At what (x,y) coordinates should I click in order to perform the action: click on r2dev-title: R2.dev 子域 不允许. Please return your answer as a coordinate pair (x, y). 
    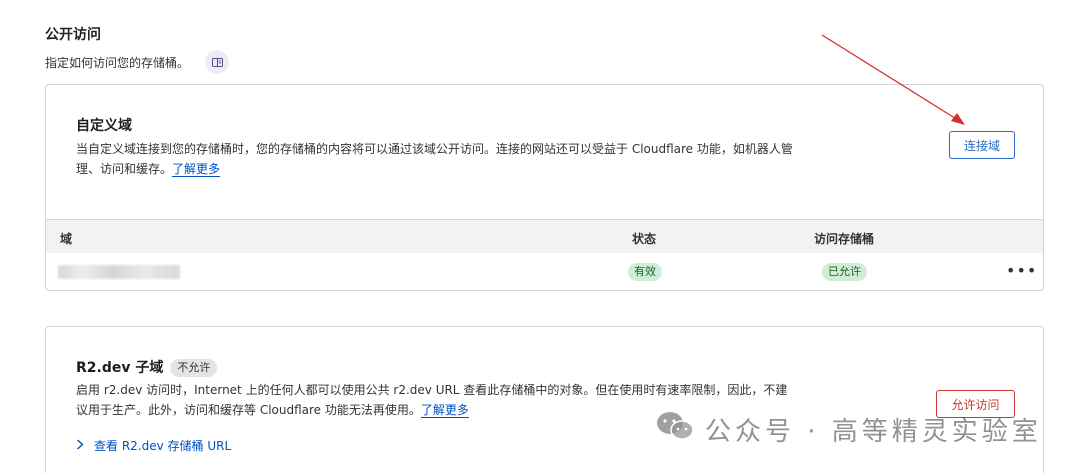
    Looking at the image, I should click on (147, 367).